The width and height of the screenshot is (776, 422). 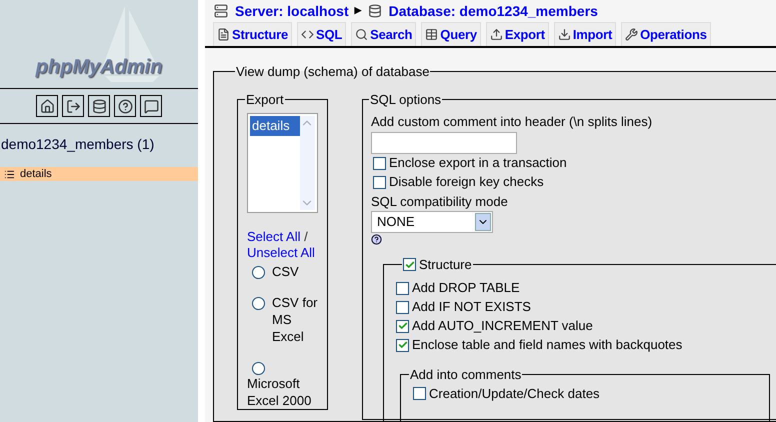 I want to click on checkbox-label: Enclose table and field names with backquotes, so click(x=547, y=345).